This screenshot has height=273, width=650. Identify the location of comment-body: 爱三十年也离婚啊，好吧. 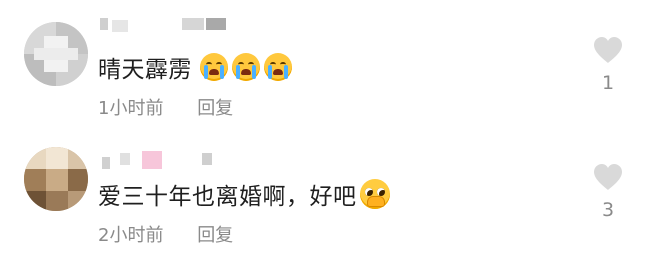
(227, 197).